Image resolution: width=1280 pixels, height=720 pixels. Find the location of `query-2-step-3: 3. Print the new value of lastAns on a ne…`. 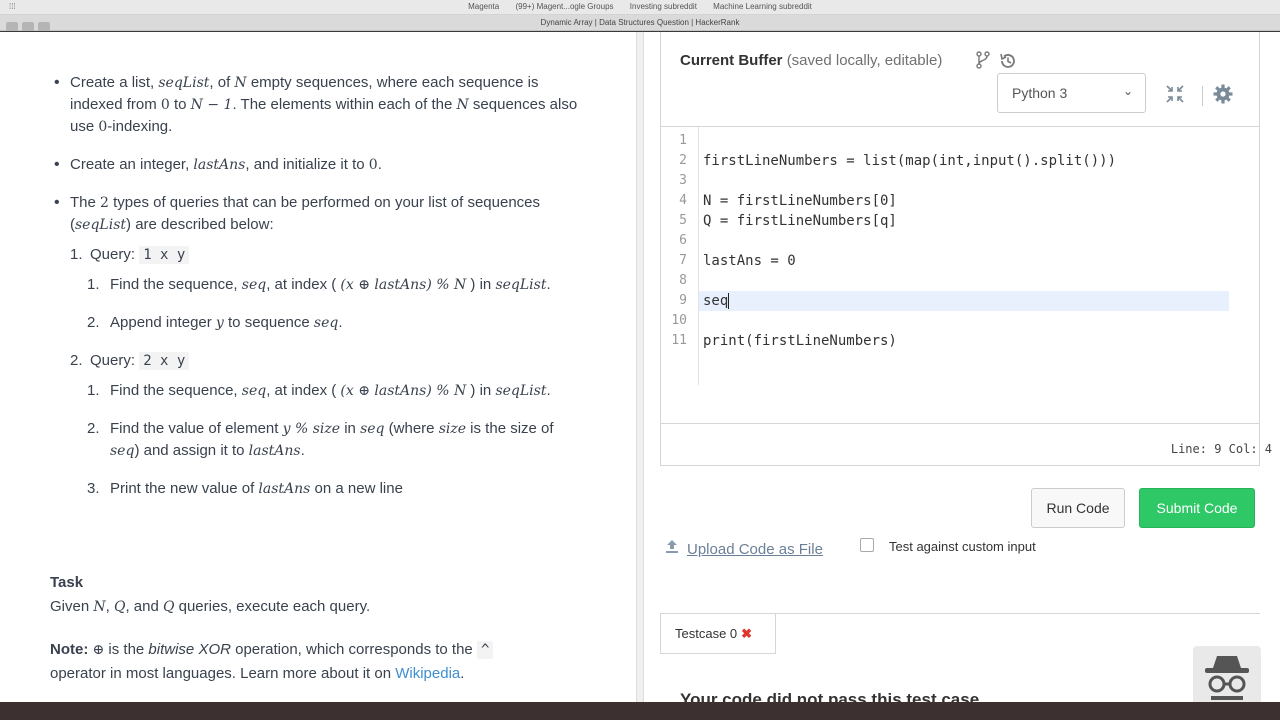

query-2-step-3: 3. Print the new value of lastAns on a ne… is located at coordinates (245, 488).